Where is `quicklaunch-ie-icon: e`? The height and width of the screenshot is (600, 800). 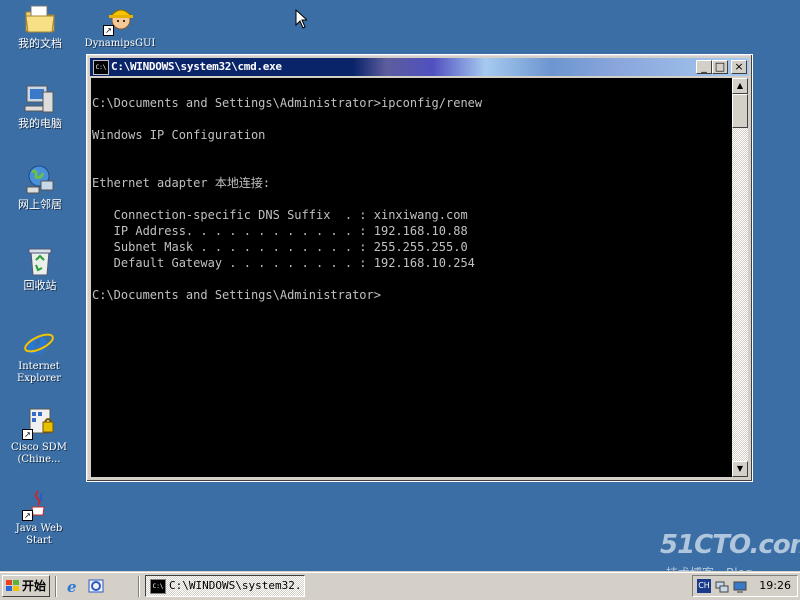 quicklaunch-ie-icon: e is located at coordinates (73, 587).